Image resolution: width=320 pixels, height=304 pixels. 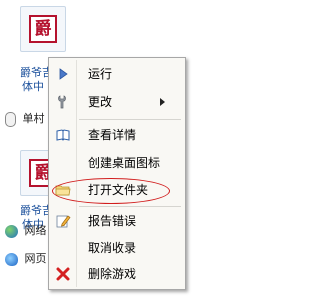 I want to click on menu-item-report-error: 报告错误, so click(x=117, y=221).